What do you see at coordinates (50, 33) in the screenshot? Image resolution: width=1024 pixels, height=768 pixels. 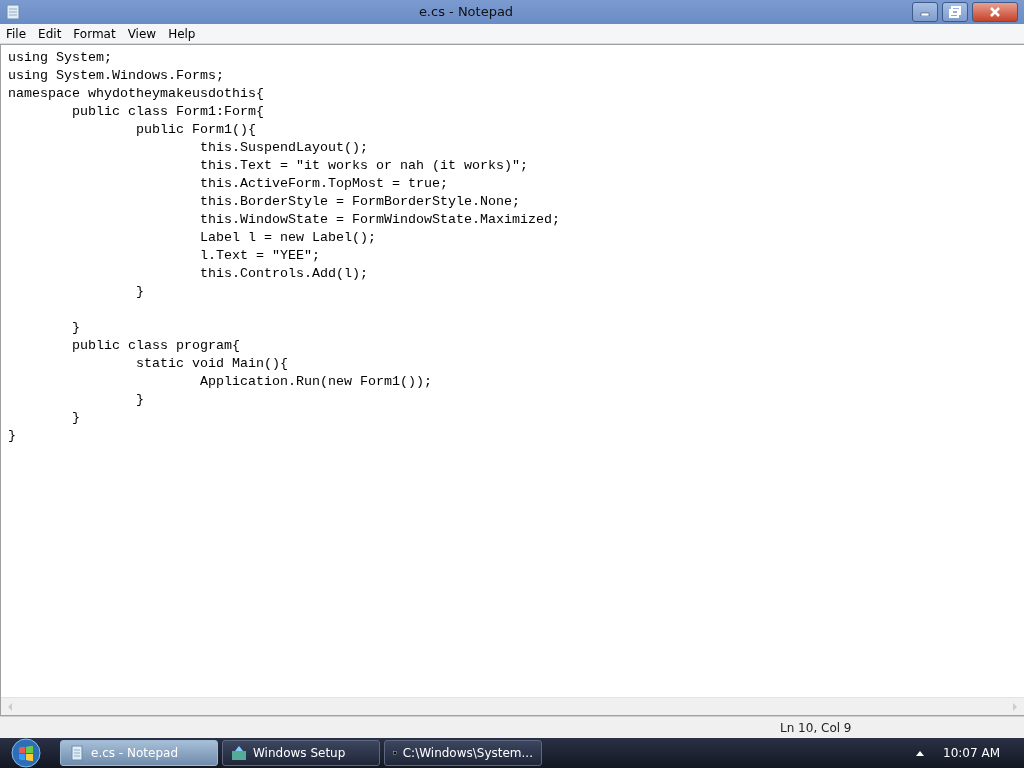 I see `menu-item: Edit` at bounding box center [50, 33].